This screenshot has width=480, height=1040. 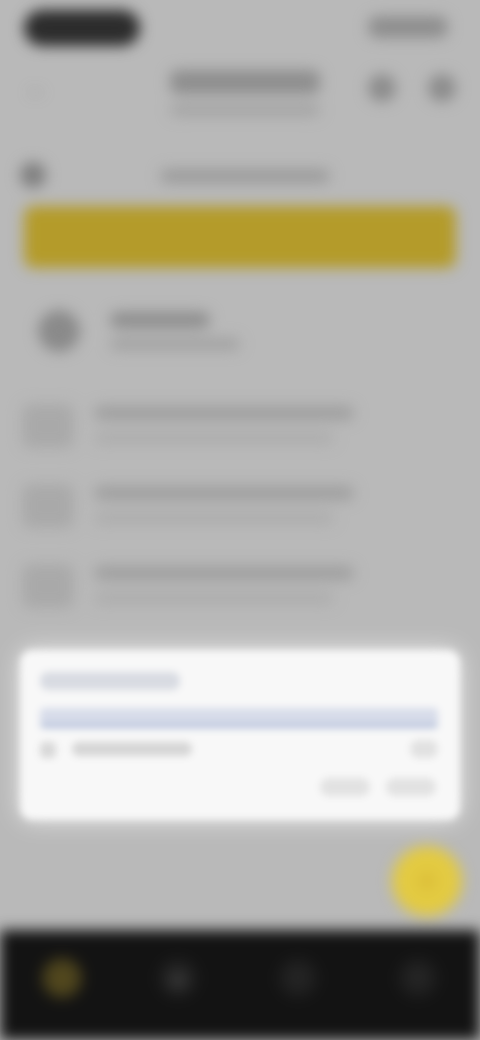 I want to click on back-icon: ←, so click(x=37, y=89).